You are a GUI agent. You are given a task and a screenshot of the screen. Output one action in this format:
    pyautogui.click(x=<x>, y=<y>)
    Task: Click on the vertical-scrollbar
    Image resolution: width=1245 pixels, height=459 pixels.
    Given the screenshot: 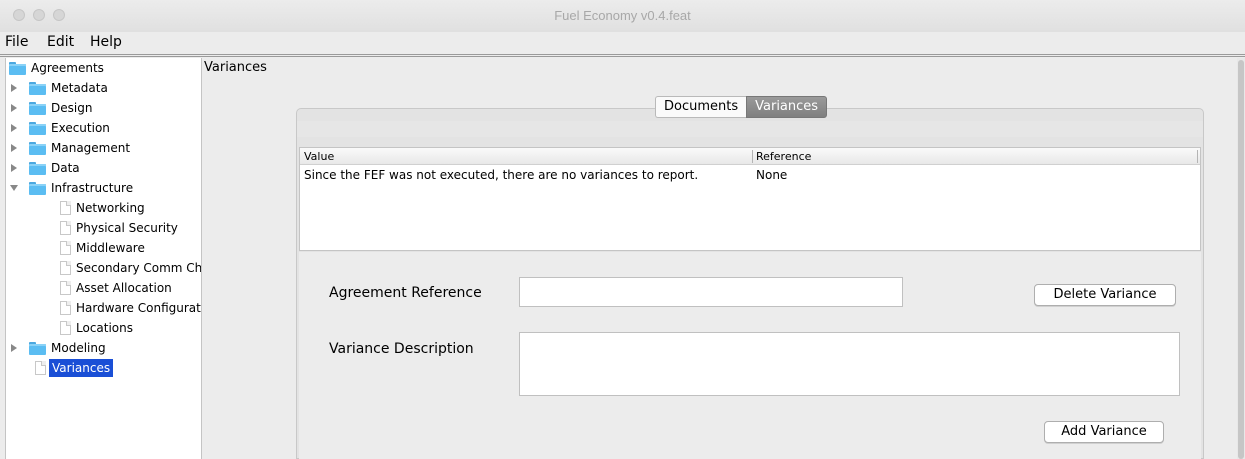 What is the action you would take?
    pyautogui.click(x=1241, y=258)
    